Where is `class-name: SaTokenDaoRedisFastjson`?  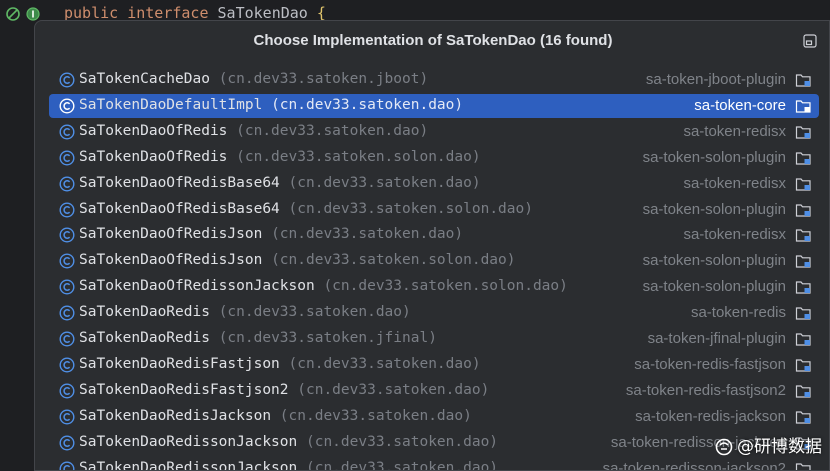
class-name: SaTokenDaoRedisFastjson is located at coordinates (179, 363).